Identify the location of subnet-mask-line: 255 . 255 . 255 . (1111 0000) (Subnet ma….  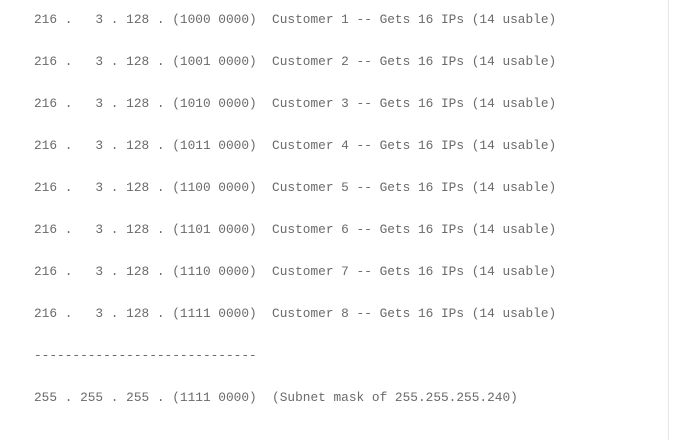
(276, 397).